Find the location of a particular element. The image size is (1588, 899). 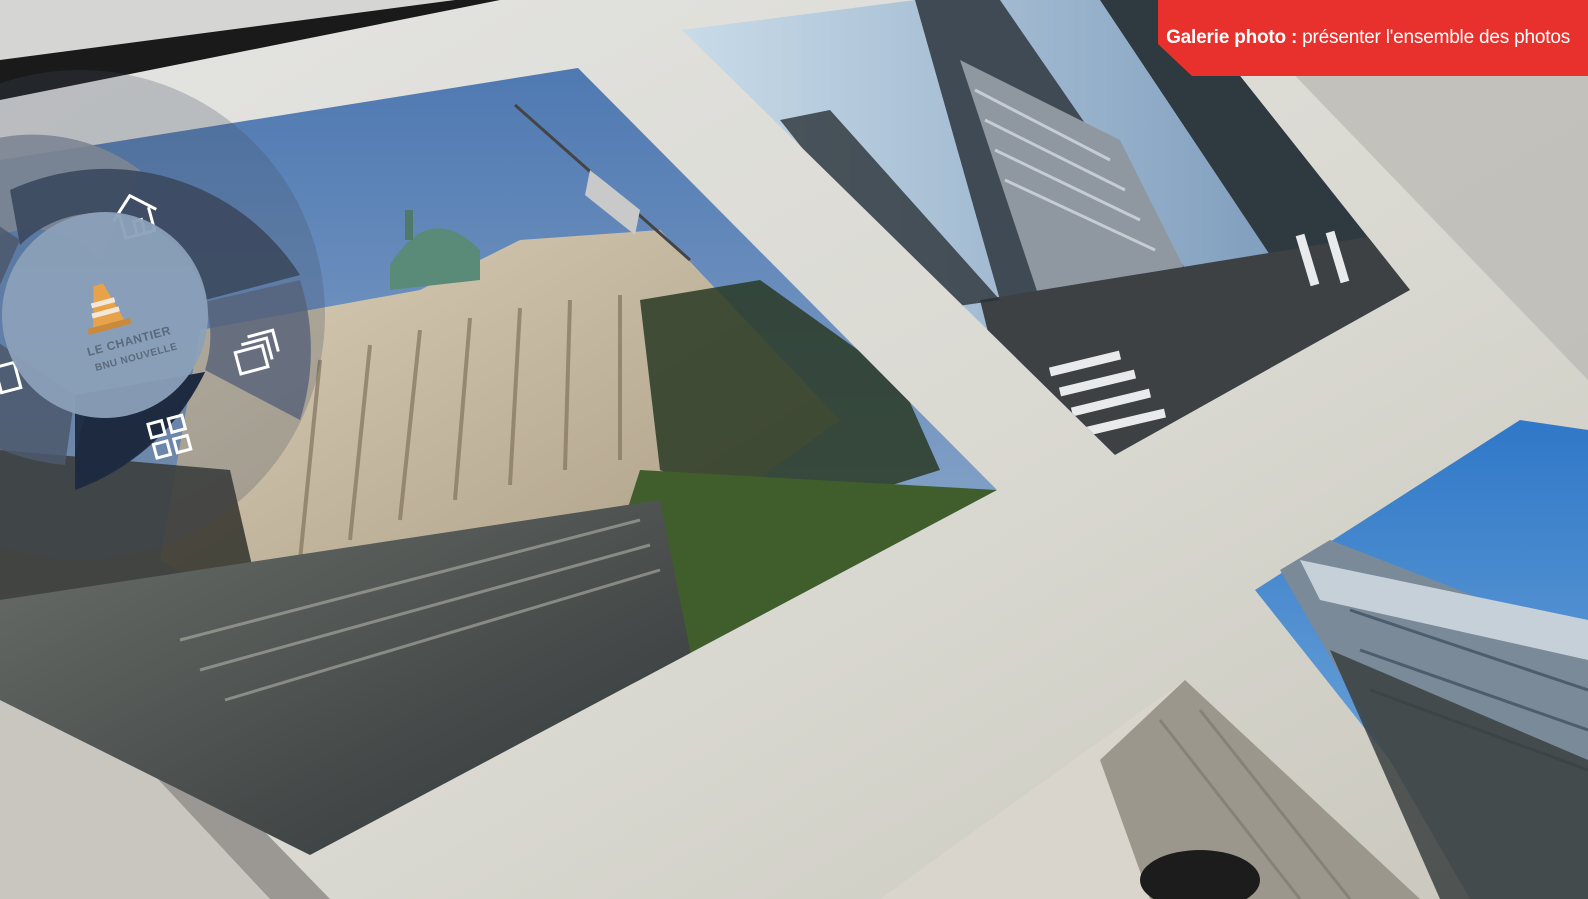

banner-subtitle: présenter l'ensemble des photos is located at coordinates (1436, 37).